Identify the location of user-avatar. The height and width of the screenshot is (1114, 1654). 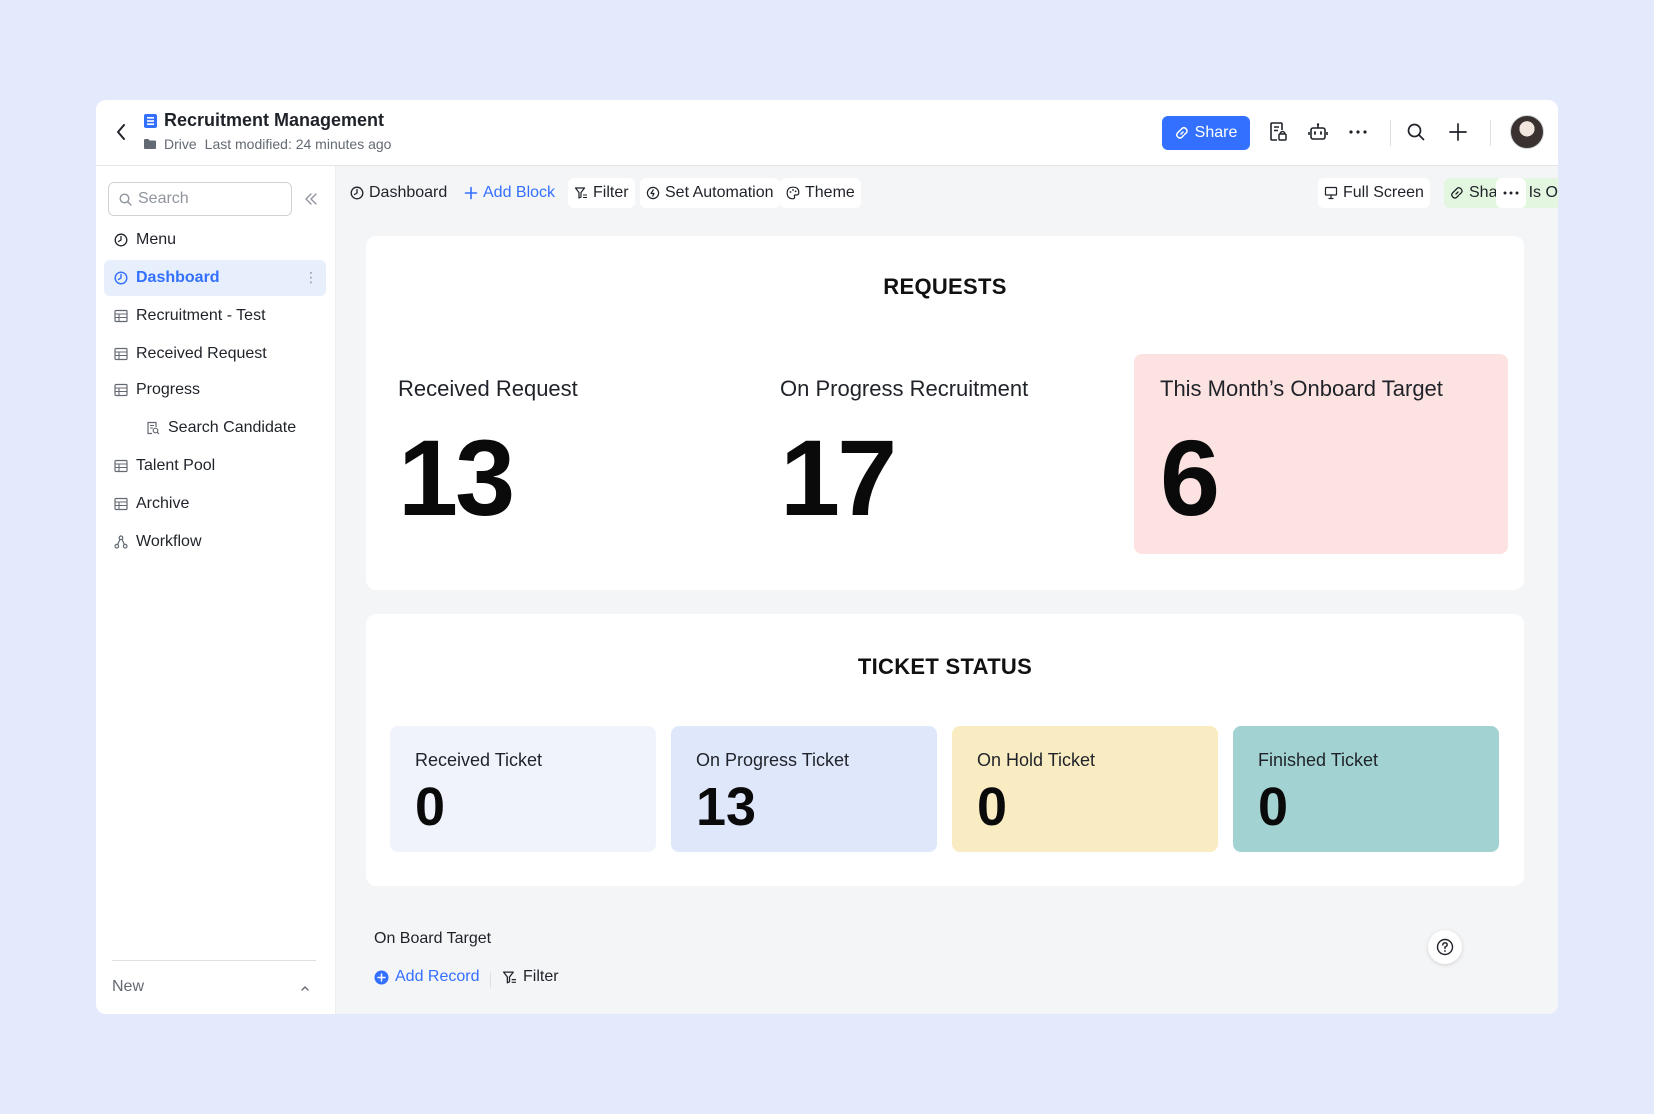
(1527, 132).